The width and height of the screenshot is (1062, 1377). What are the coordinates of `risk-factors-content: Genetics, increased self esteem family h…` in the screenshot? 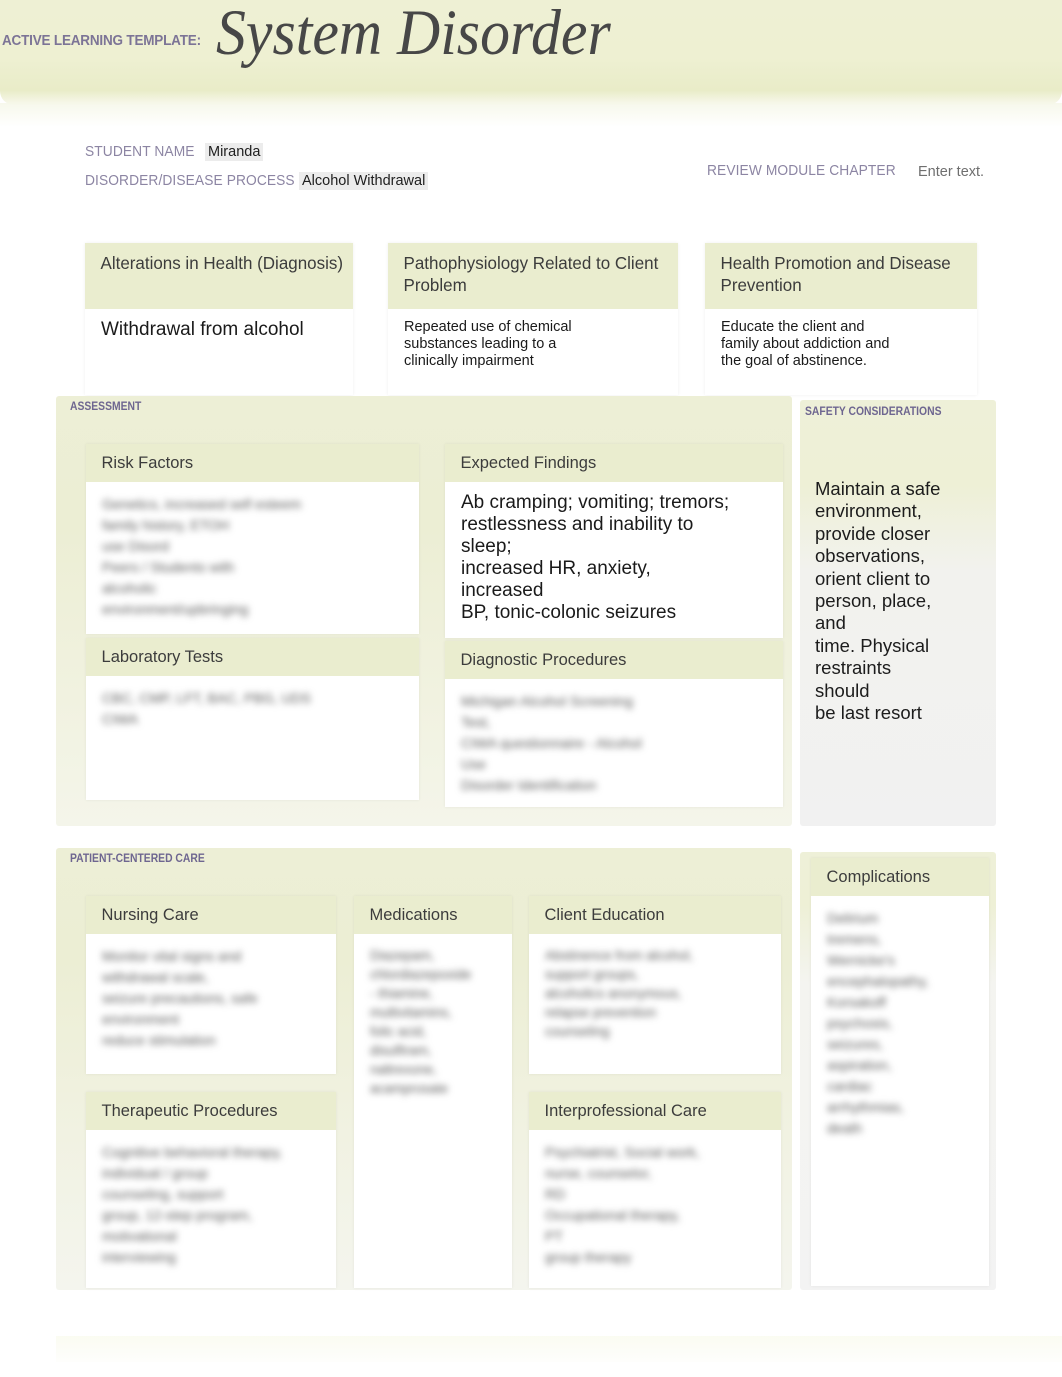 It's located at (252, 555).